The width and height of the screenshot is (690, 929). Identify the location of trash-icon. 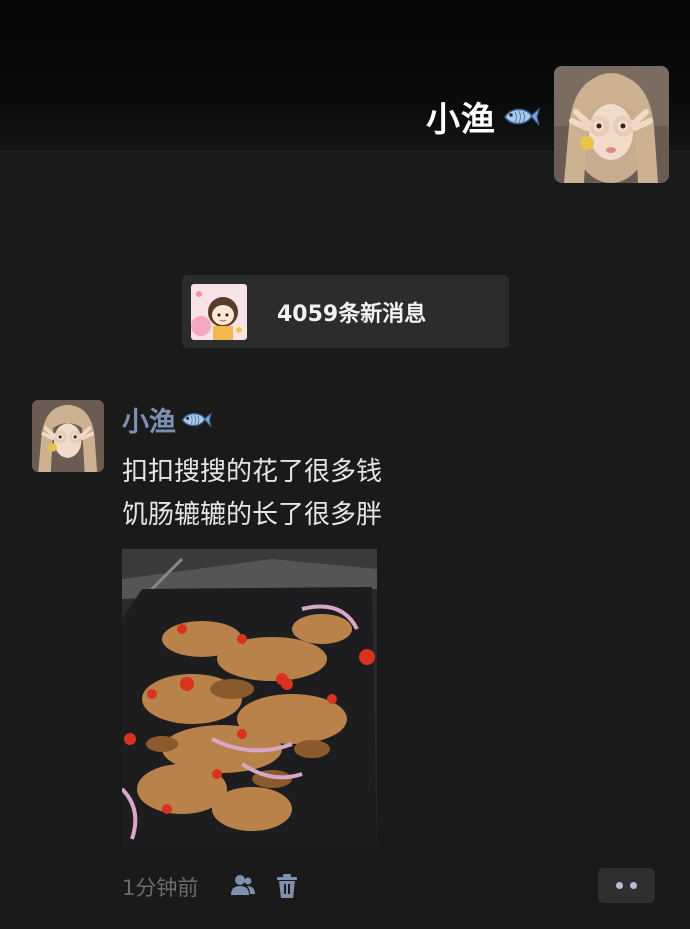
(287, 886).